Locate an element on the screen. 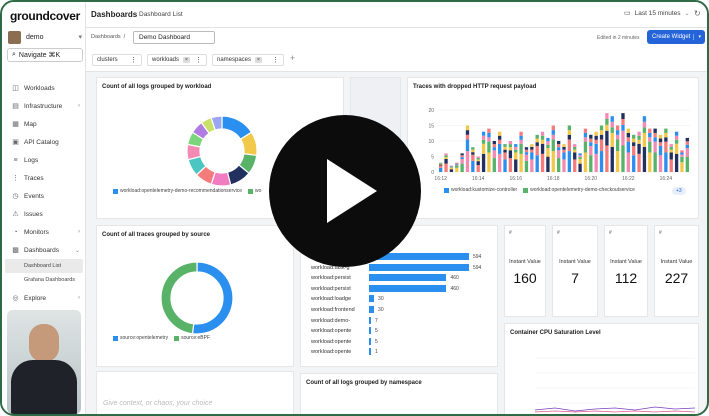 Image resolution: width=709 pixels, height=416 pixels. breadcrumb-root: Dashboards is located at coordinates (106, 37).